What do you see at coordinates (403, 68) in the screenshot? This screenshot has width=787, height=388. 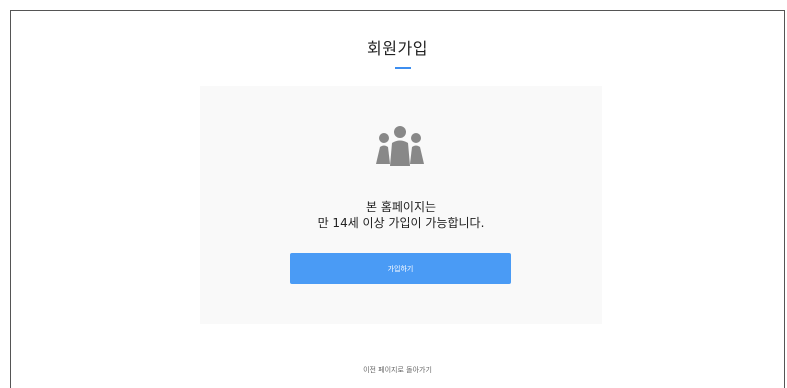 I see `title-underline` at bounding box center [403, 68].